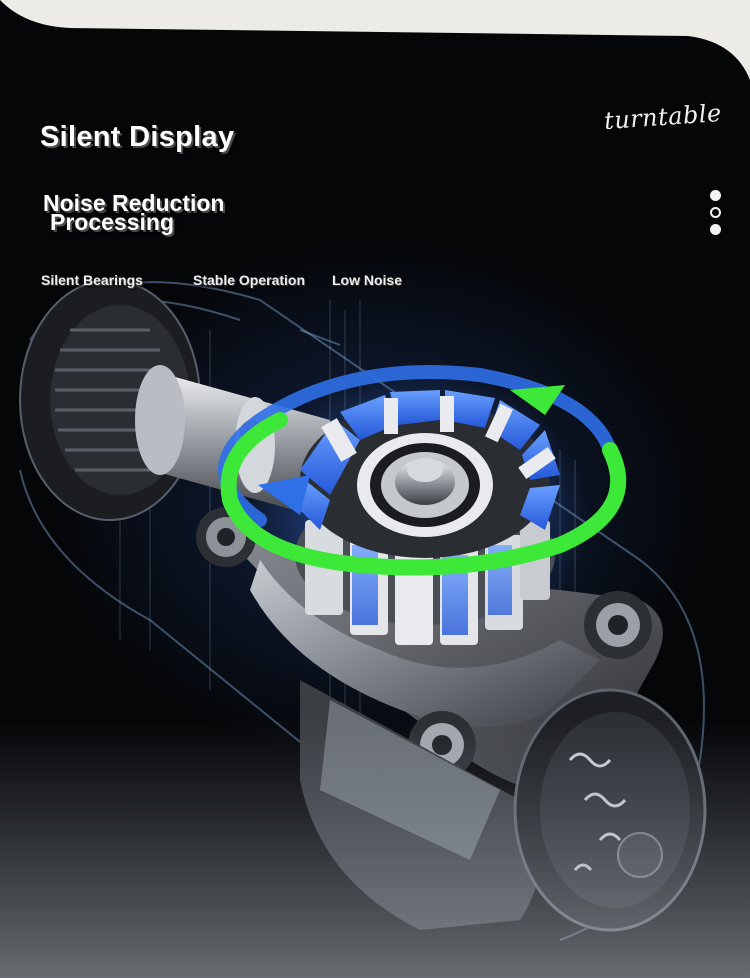 The image size is (750, 978). What do you see at coordinates (249, 280) in the screenshot?
I see `feature-stable-operation: Stable Operation` at bounding box center [249, 280].